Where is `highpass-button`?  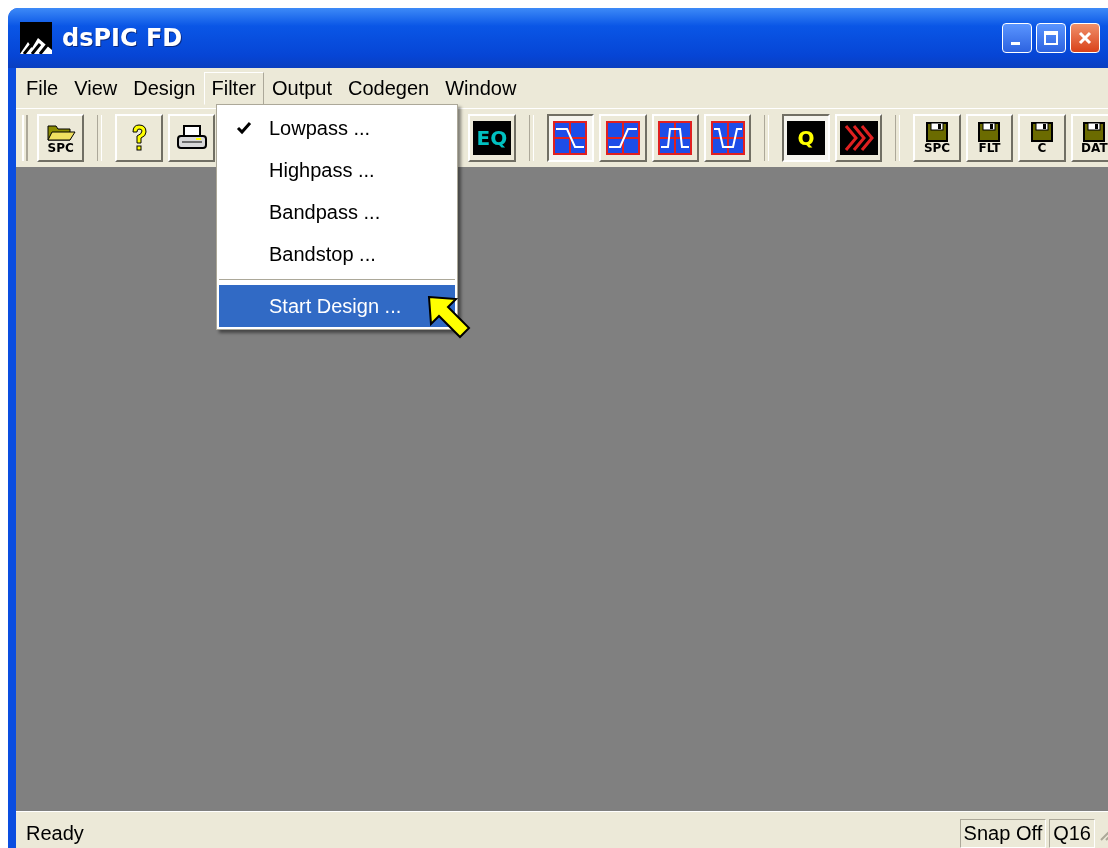 highpass-button is located at coordinates (623, 138).